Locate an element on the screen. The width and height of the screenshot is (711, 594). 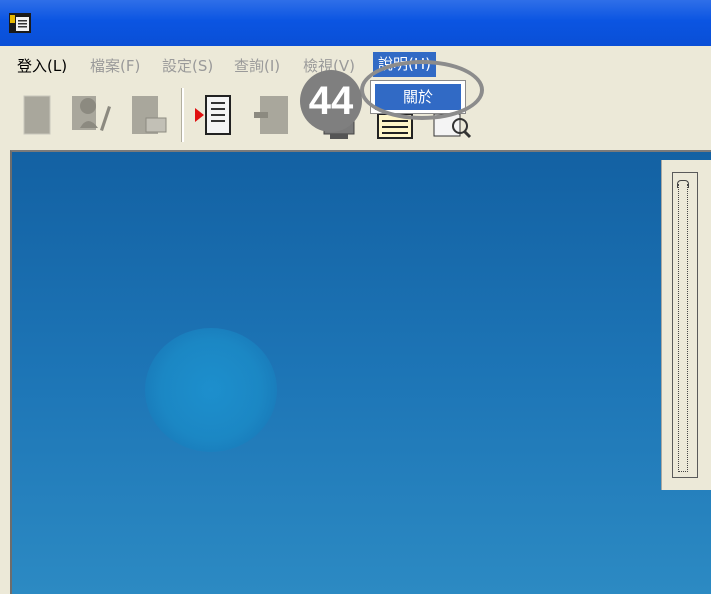
step-number-badge: 44 is located at coordinates (331, 101).